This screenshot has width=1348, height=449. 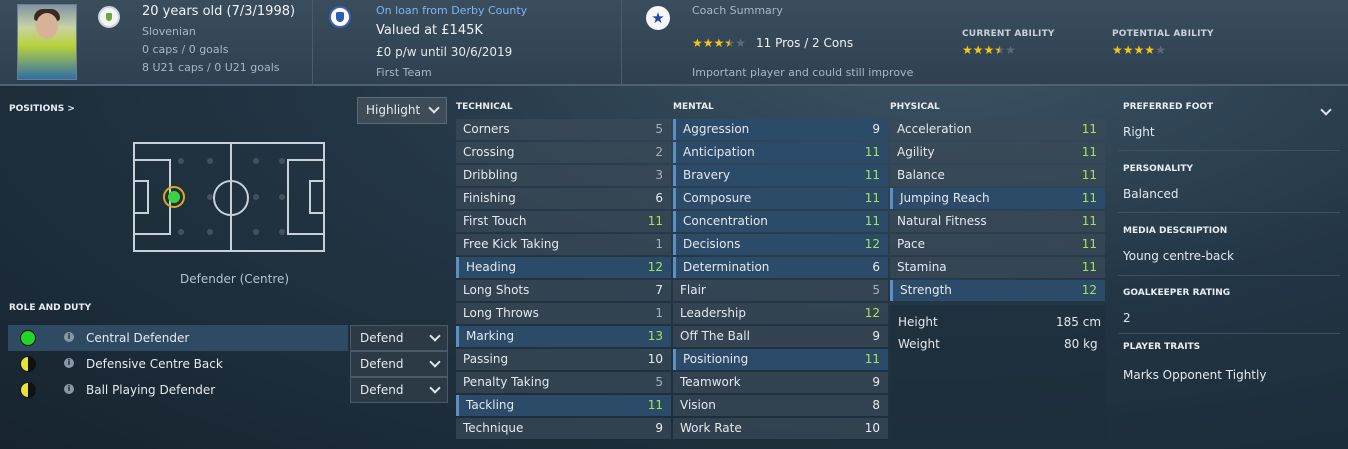 I want to click on attribute-row: Stamina 11, so click(x=997, y=267).